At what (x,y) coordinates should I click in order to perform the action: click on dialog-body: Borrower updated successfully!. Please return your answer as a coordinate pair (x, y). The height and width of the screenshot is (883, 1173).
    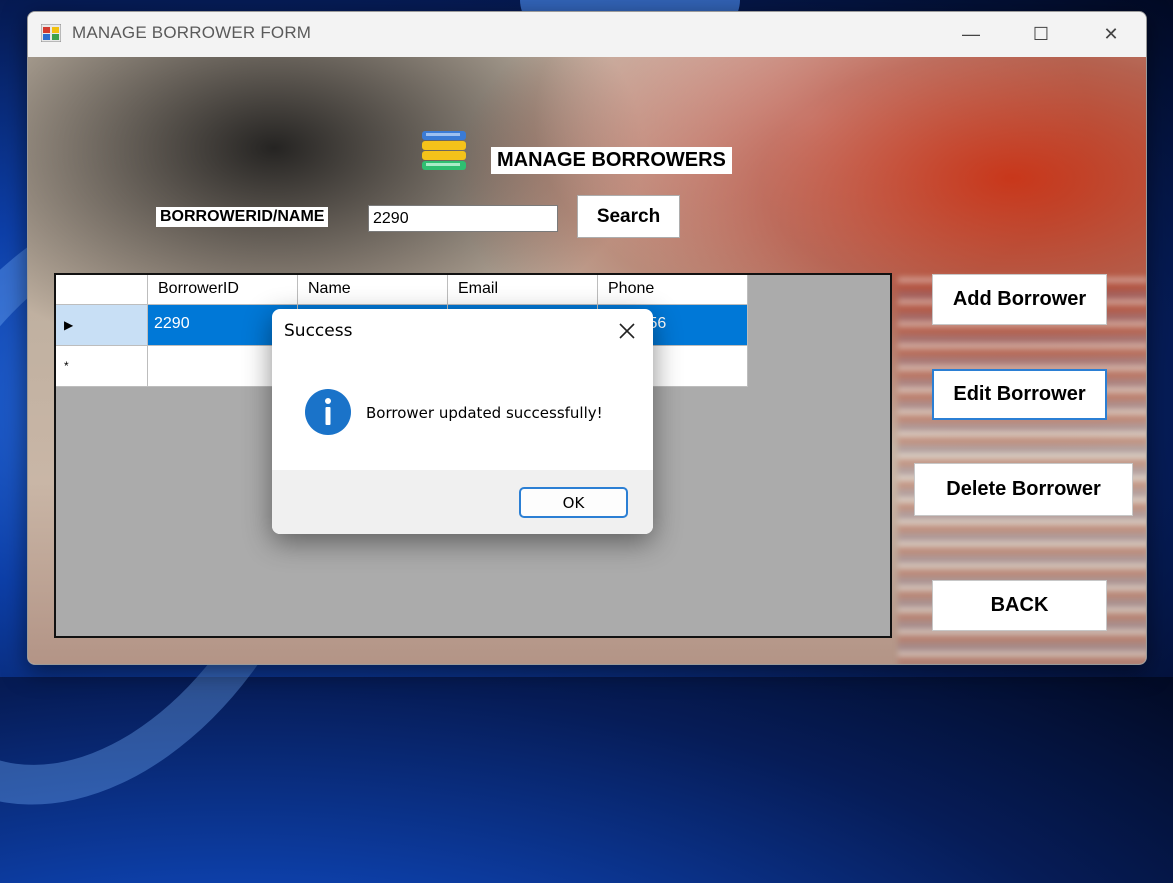
    Looking at the image, I should click on (462, 412).